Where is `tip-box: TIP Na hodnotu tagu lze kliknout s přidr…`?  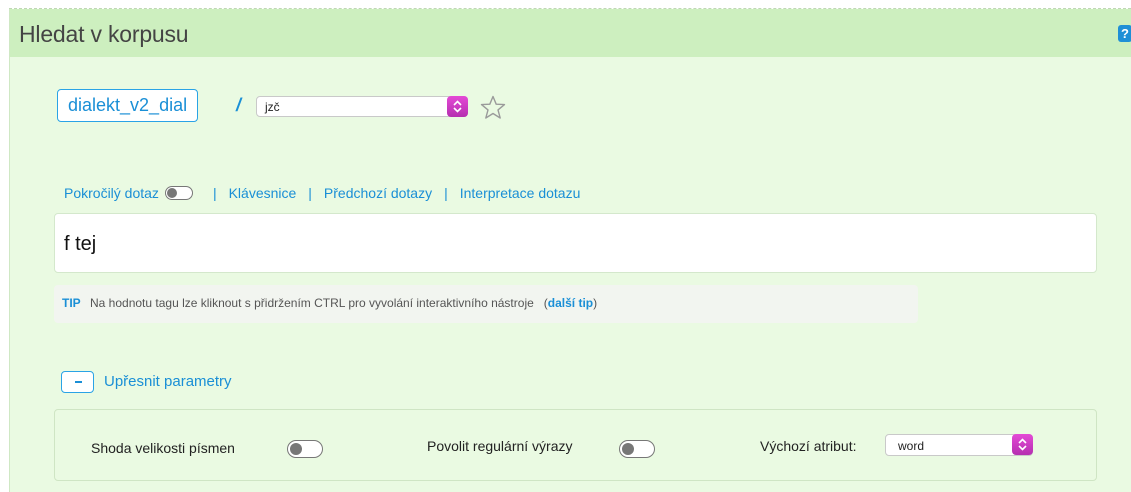 tip-box: TIP Na hodnotu tagu lze kliknout s přidr… is located at coordinates (486, 304).